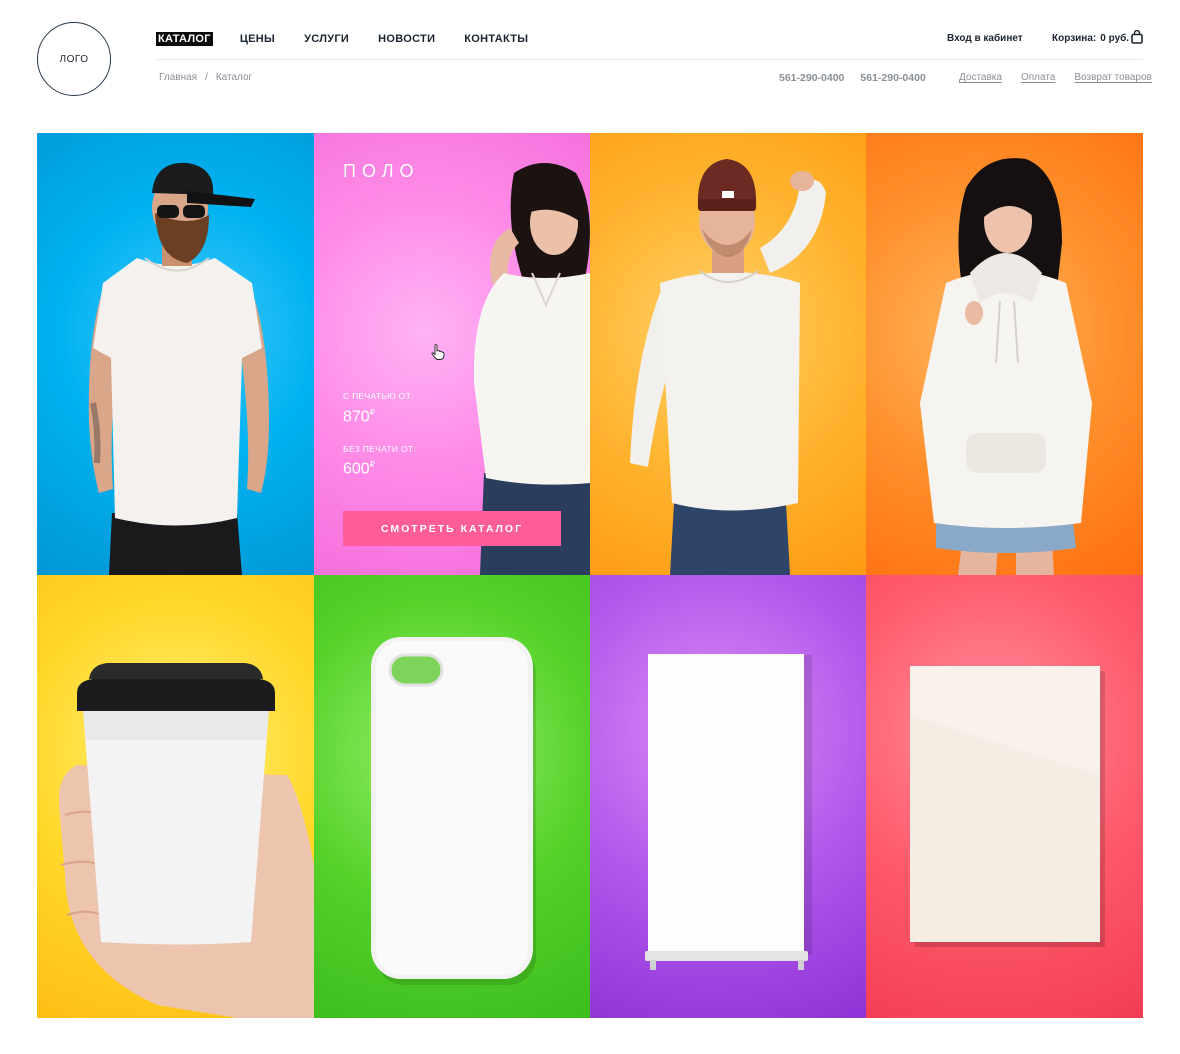 The width and height of the screenshot is (1180, 1054). What do you see at coordinates (178, 77) in the screenshot?
I see `breadcrumb-home: Главная` at bounding box center [178, 77].